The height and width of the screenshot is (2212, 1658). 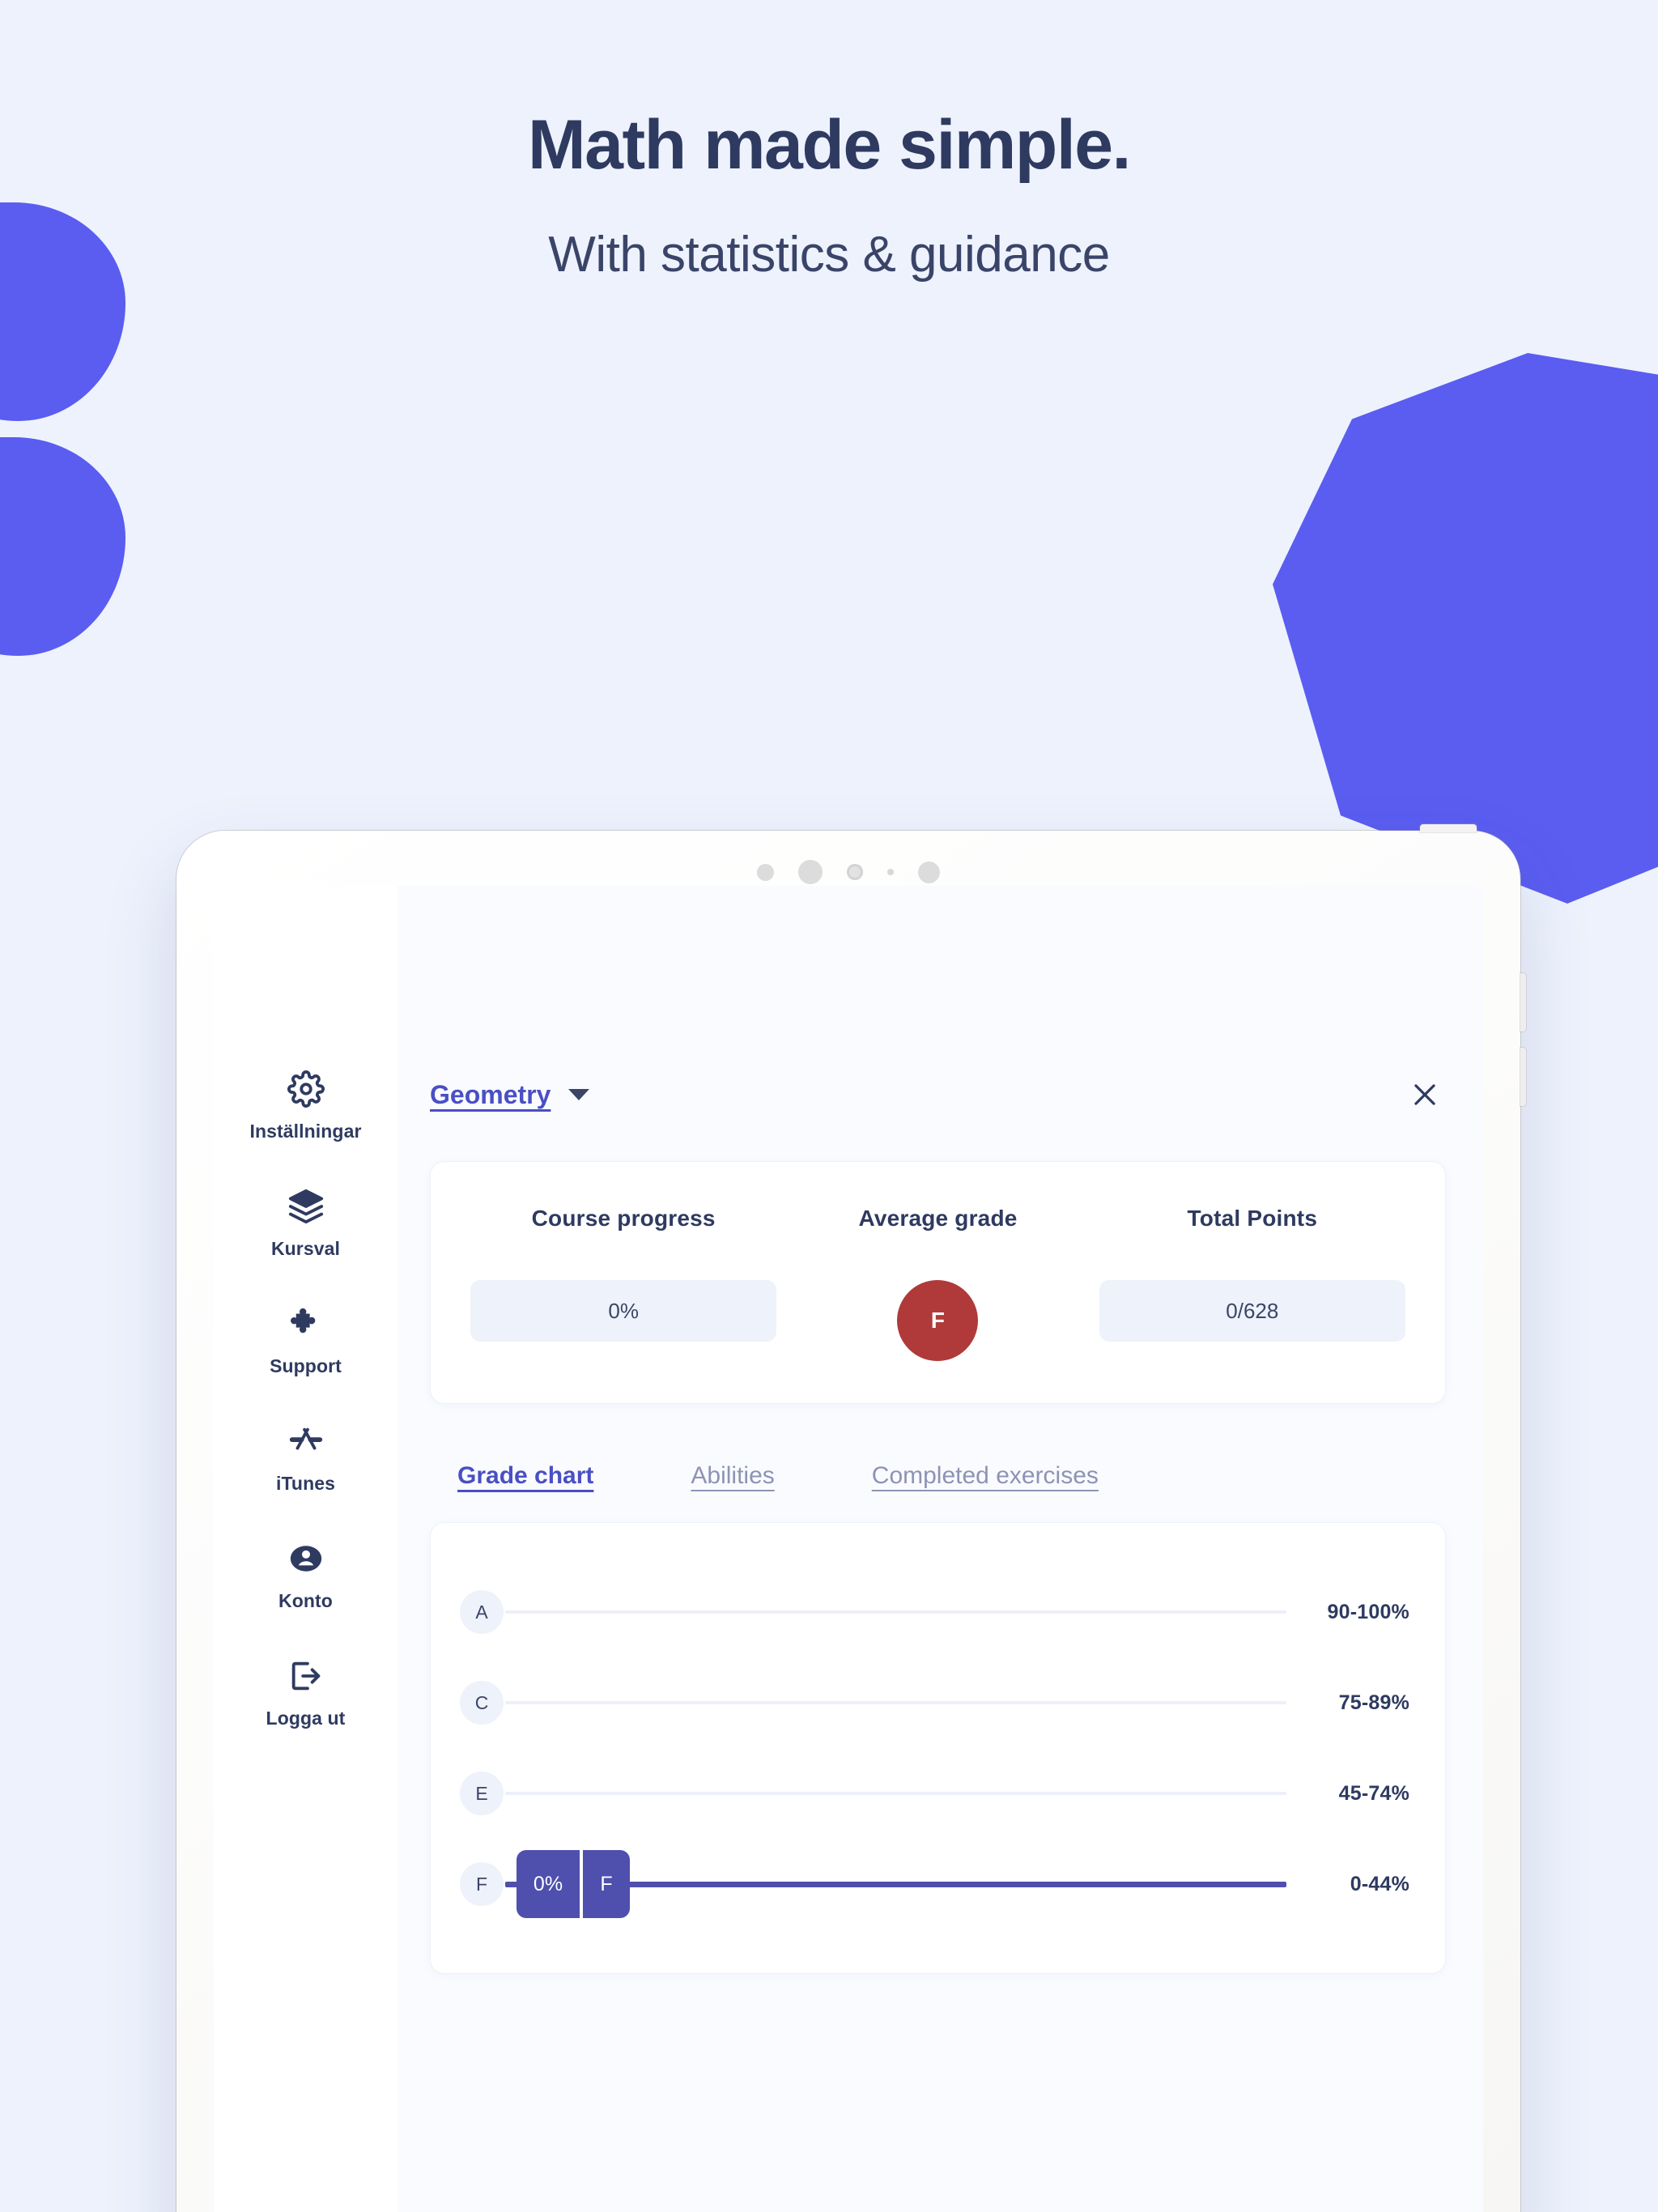 I want to click on stat-total-points: Total Points 0/628, so click(x=1252, y=1283).